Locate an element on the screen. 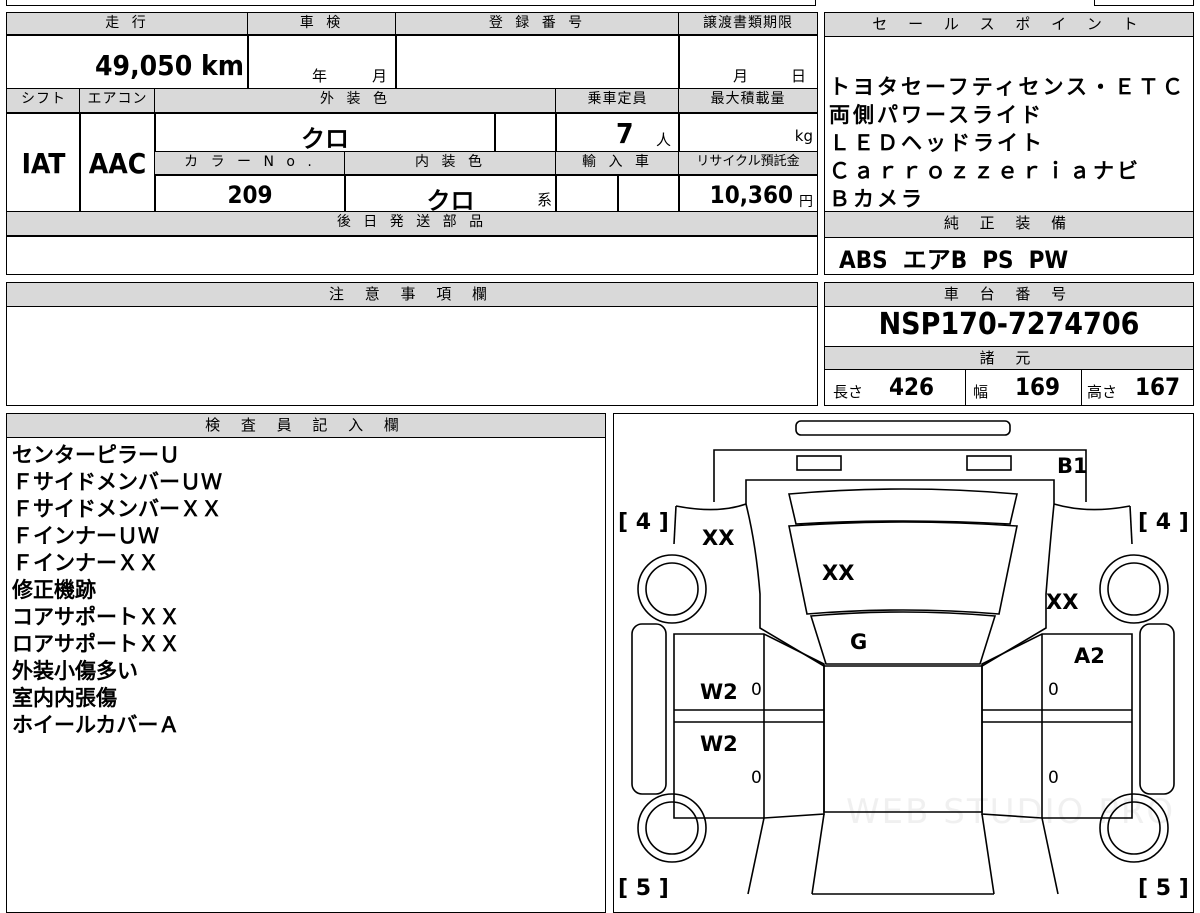  genuine-equipment-header: 純 正 装 備 is located at coordinates (1009, 225).